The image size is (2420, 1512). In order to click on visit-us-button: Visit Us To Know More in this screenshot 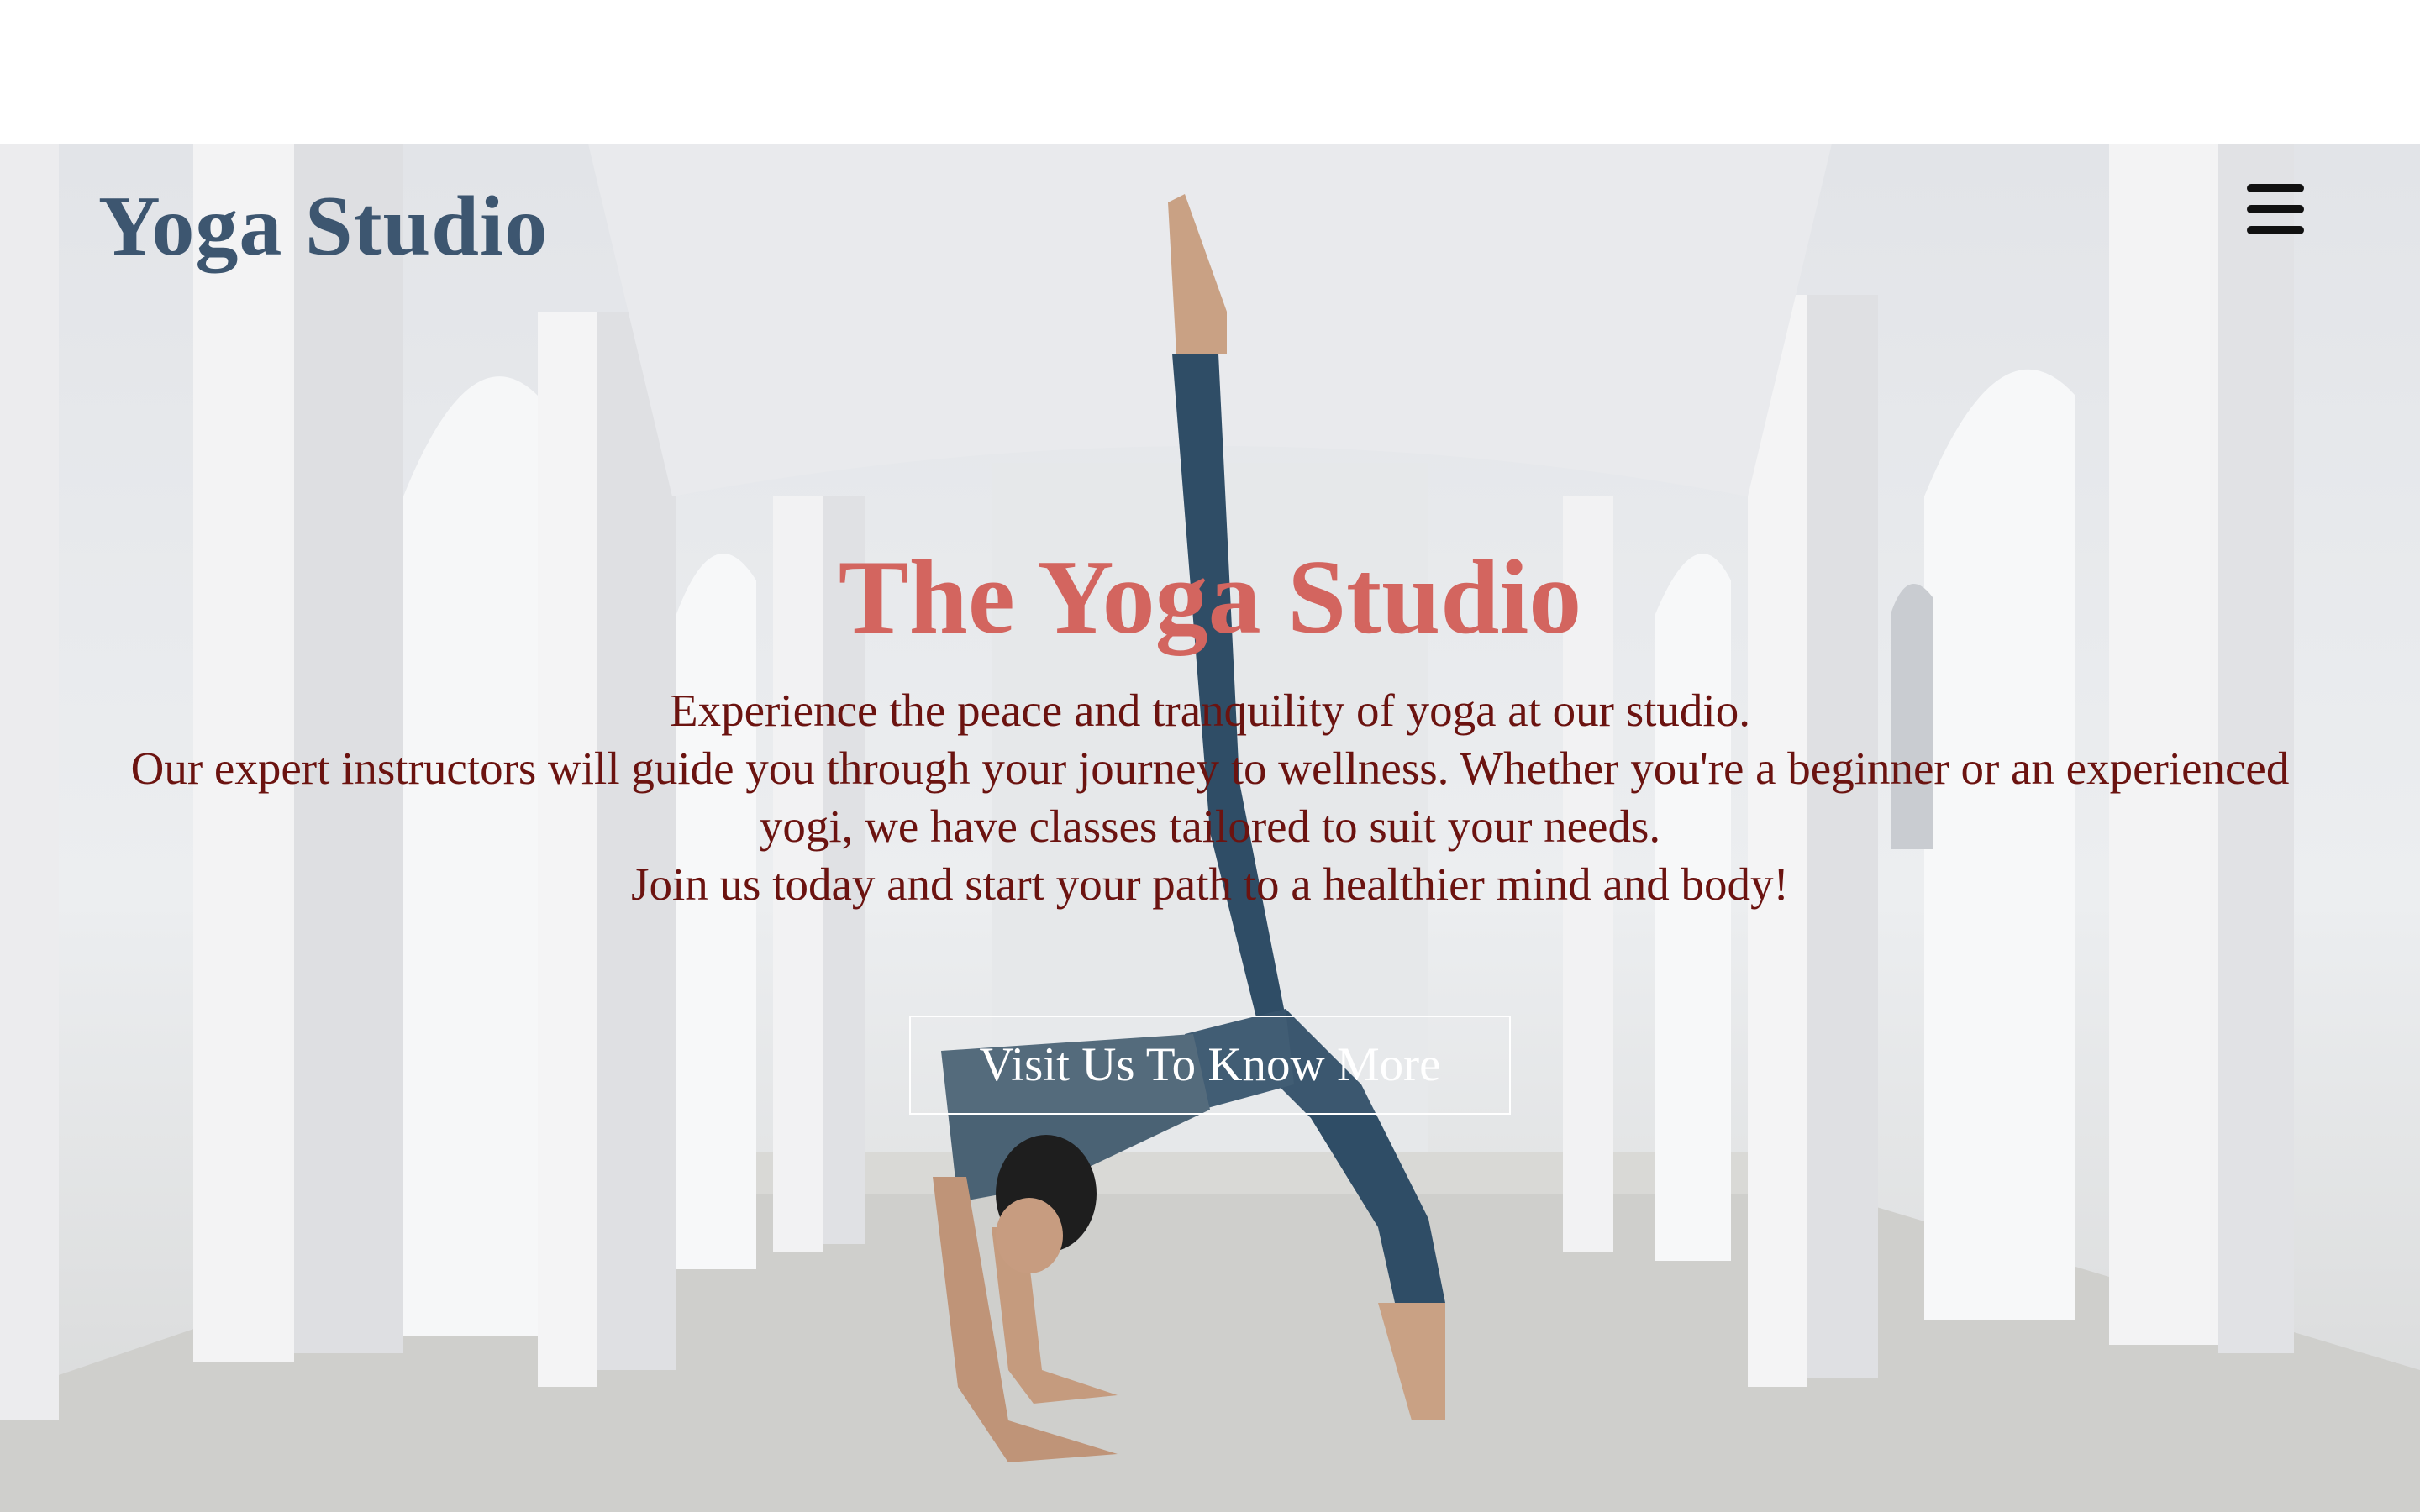, I will do `click(1210, 1065)`.